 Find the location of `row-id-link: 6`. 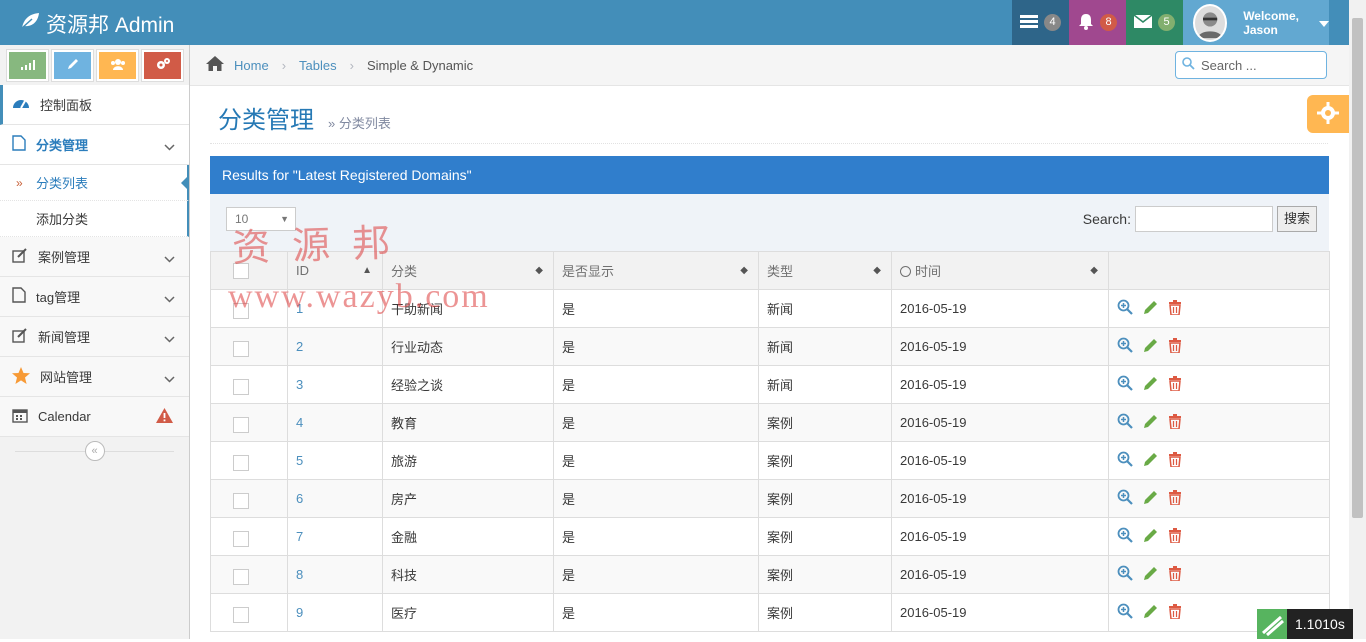

row-id-link: 6 is located at coordinates (299, 498).